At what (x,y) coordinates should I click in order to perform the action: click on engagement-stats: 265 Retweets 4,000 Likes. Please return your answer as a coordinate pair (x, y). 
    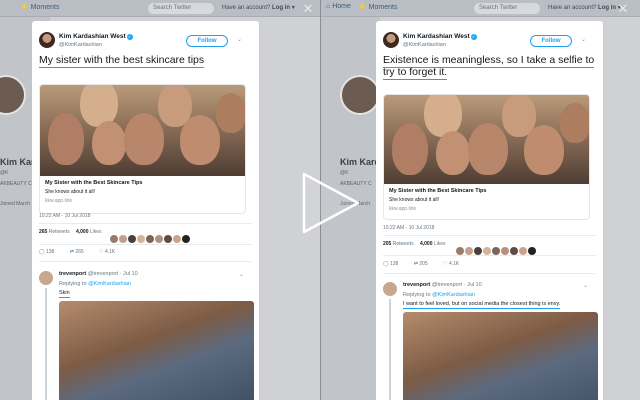
    Looking at the image, I should click on (70, 232).